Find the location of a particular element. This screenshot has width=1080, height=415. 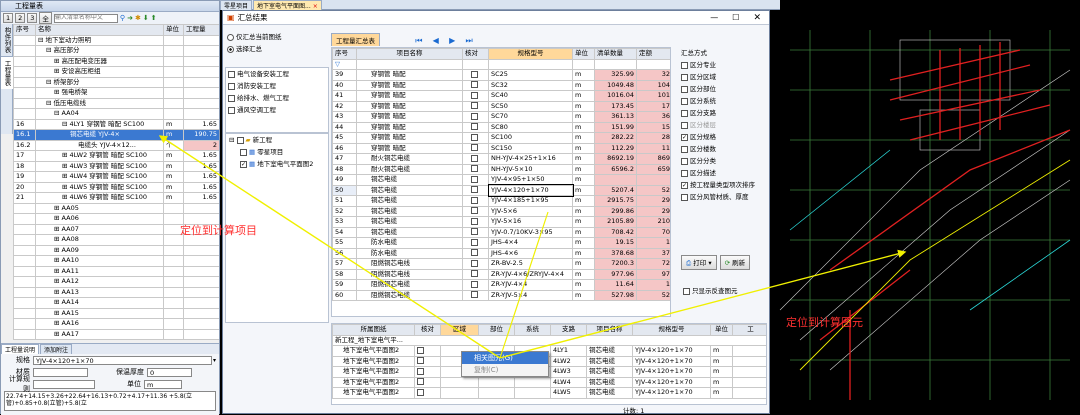

thickness-field: 0 is located at coordinates (169, 372).